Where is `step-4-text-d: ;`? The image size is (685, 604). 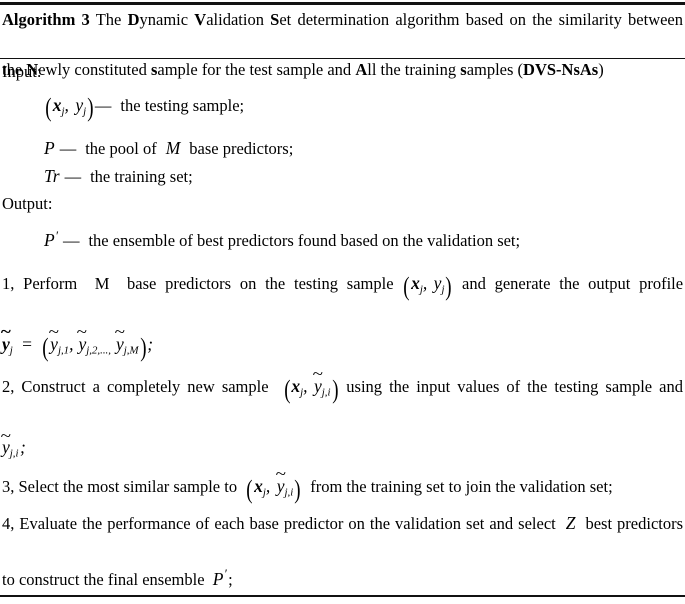
step-4-text-d: ; is located at coordinates (230, 579).